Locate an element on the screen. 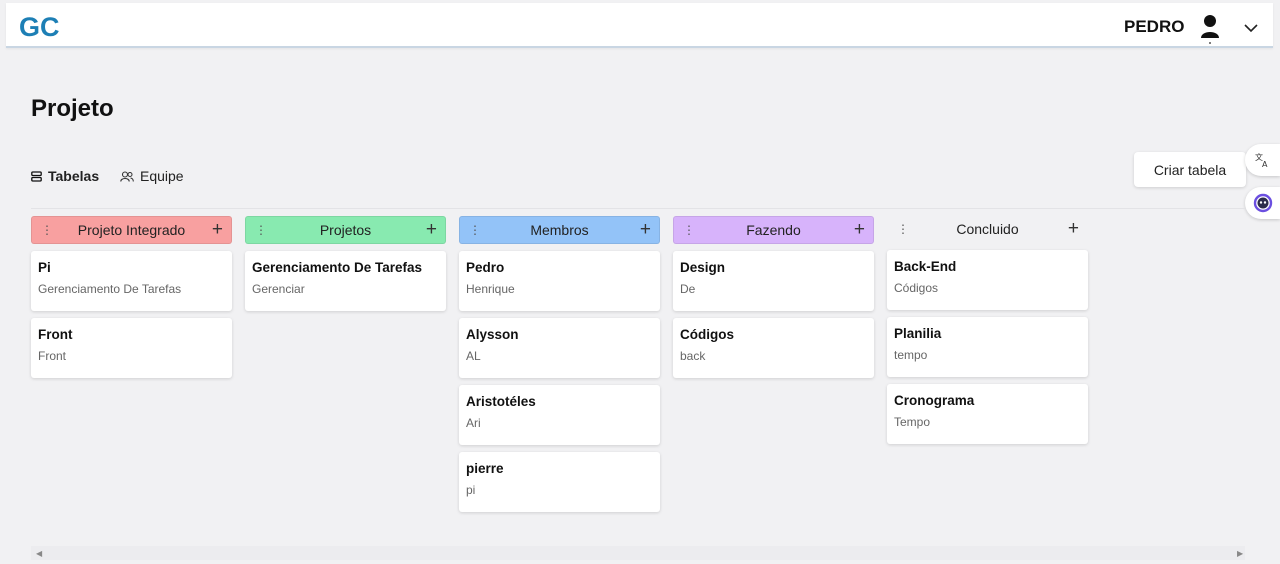 The width and height of the screenshot is (1280, 564). svg-text: A is located at coordinates (1265, 164).